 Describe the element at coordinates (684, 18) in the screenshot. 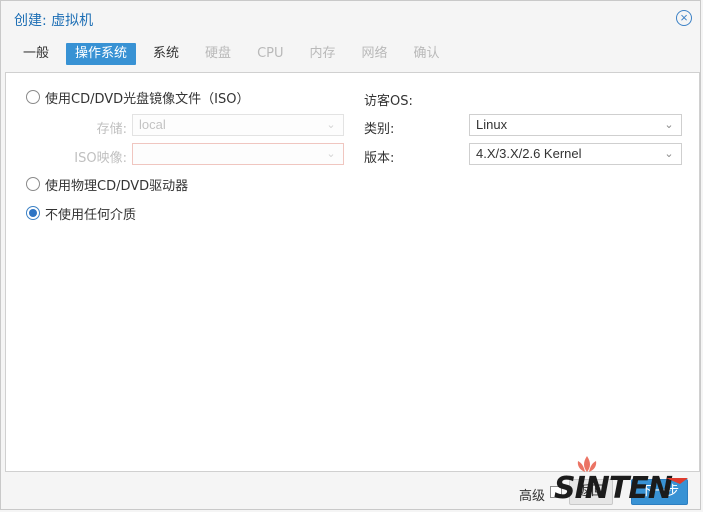

I see `close-icon: ×` at that location.